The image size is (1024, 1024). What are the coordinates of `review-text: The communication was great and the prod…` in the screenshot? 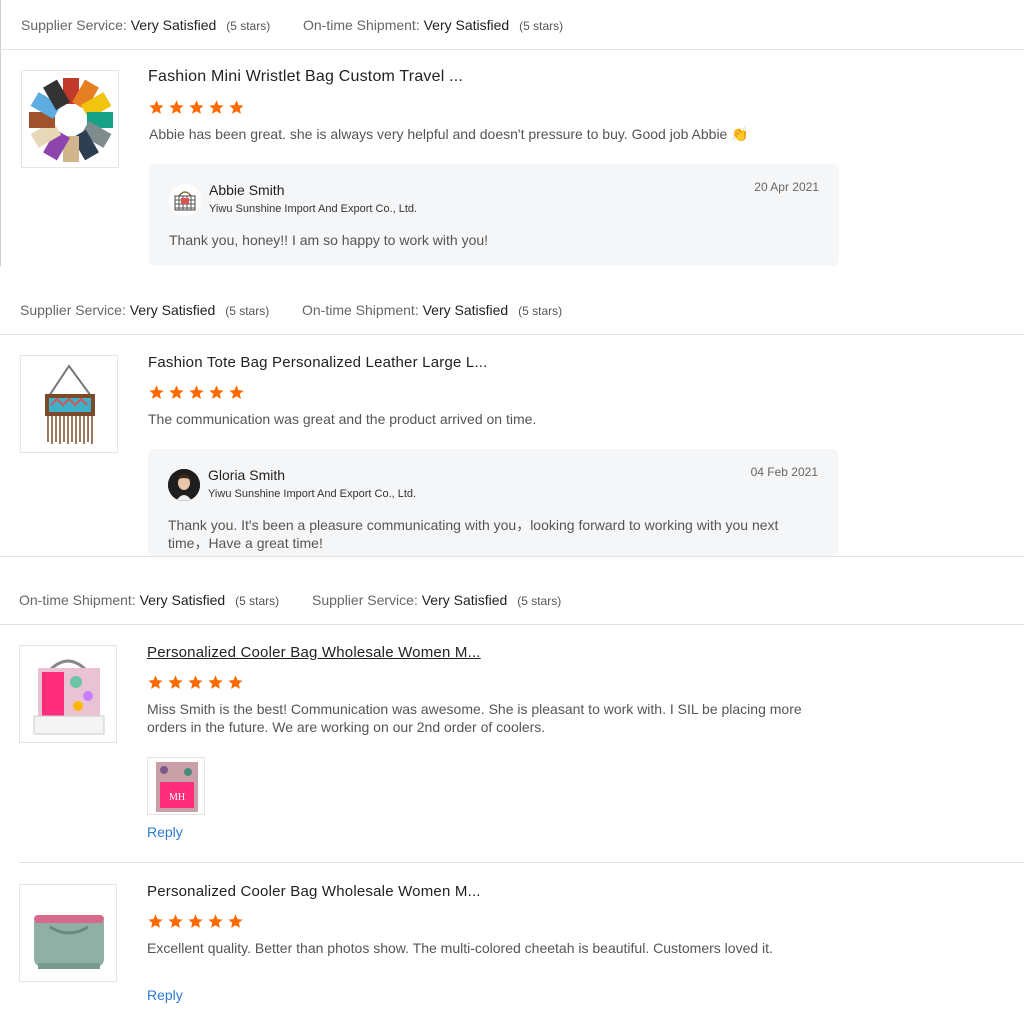 It's located at (342, 419).